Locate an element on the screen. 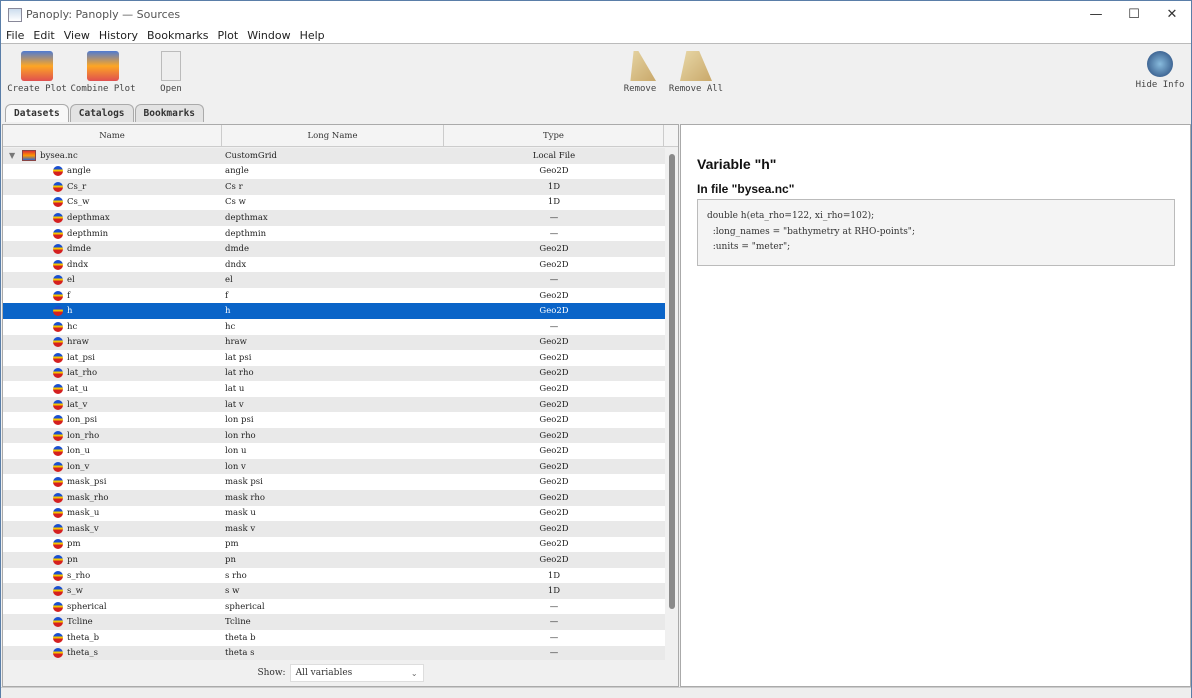 The height and width of the screenshot is (698, 1192). tab-bookmarks: Bookmarks is located at coordinates (169, 113).